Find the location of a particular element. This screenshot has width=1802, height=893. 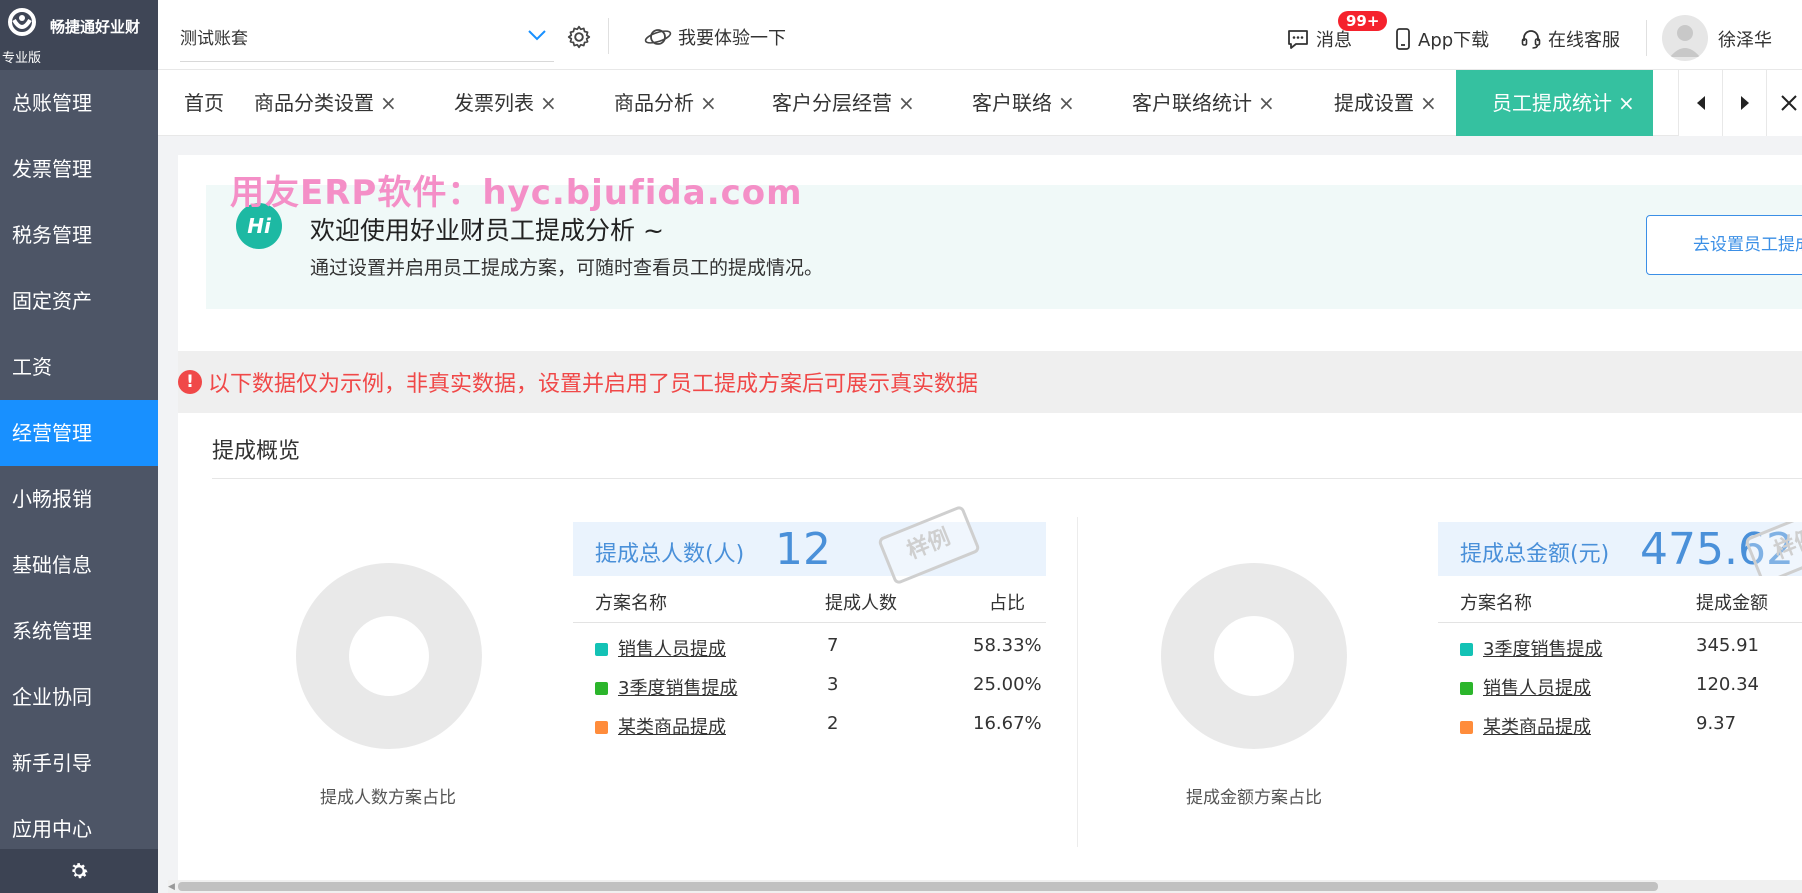

tab-scroll-right-button is located at coordinates (1744, 103).